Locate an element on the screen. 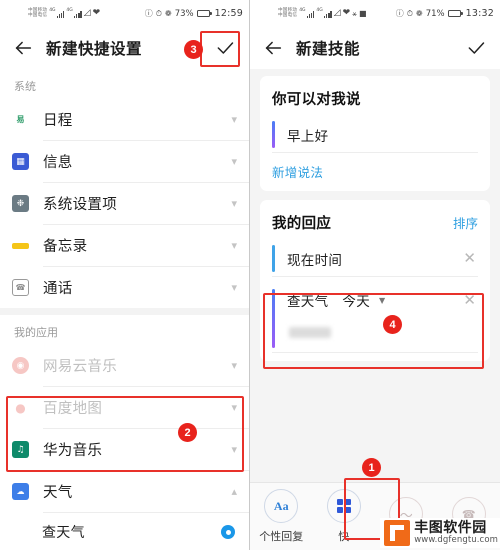  left-status-left: 中国移动 中国电信 4G 4G ◿ ❤ is located at coordinates (75, 13).